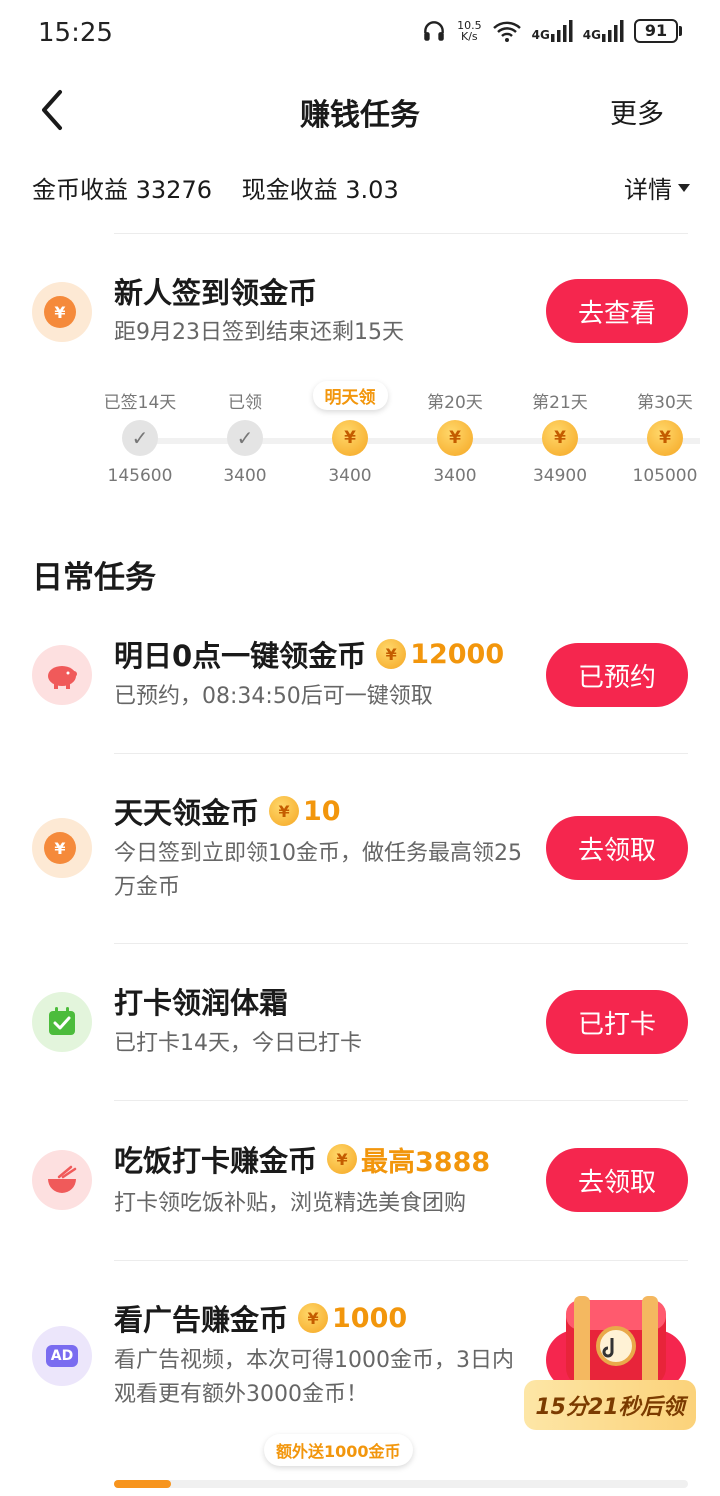 Image resolution: width=720 pixels, height=1496 pixels. What do you see at coordinates (560, 476) in the screenshot?
I see `step-reward: 34900` at bounding box center [560, 476].